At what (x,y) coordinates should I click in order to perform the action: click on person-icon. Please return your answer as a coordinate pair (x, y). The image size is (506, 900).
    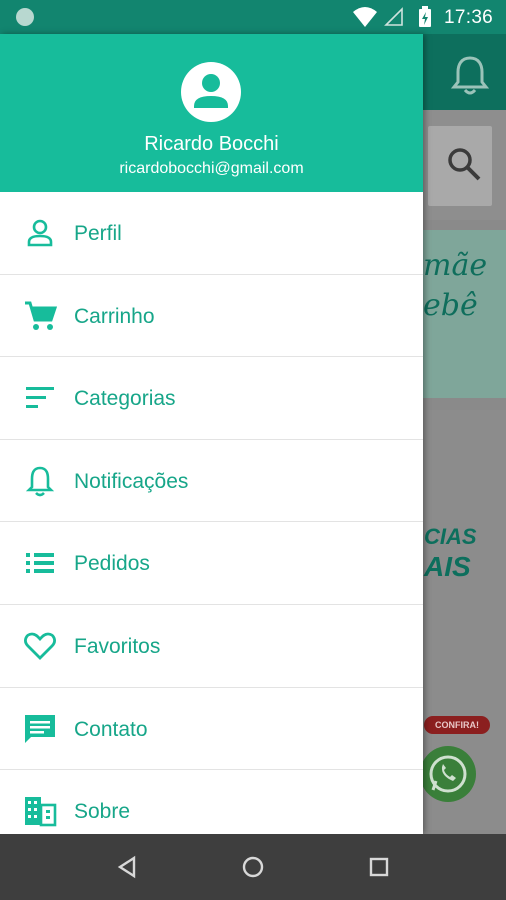
    Looking at the image, I should click on (40, 233).